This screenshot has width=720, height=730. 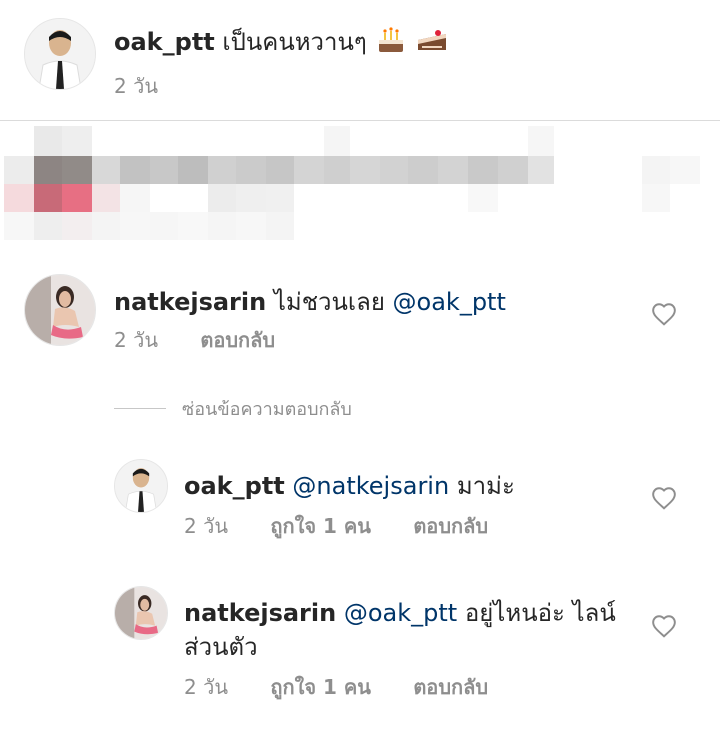 I want to click on comment-meta: 2 วัน ตอบกลับ, so click(x=194, y=340).